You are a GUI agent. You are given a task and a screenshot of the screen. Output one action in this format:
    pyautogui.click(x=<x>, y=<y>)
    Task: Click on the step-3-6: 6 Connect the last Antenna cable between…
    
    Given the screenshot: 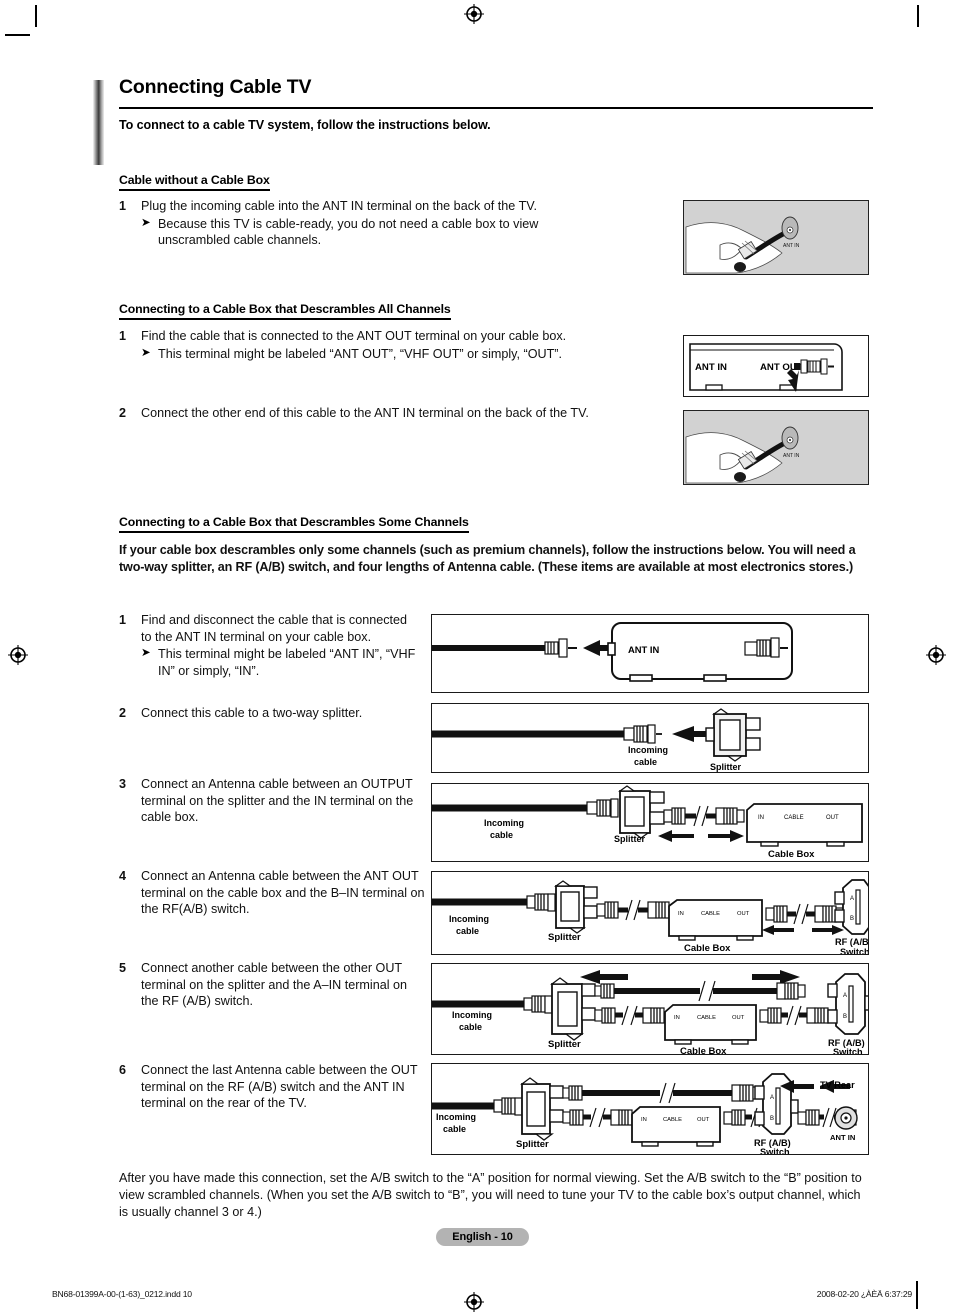 What is the action you would take?
    pyautogui.click(x=271, y=1087)
    